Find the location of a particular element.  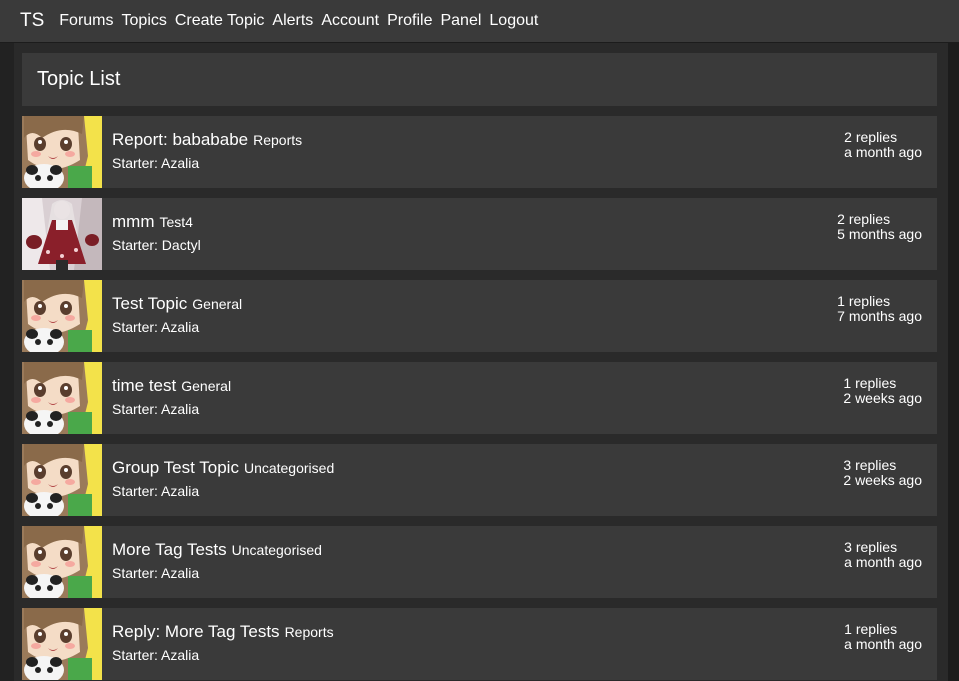

nav-link-panel: Panel is located at coordinates (460, 21).